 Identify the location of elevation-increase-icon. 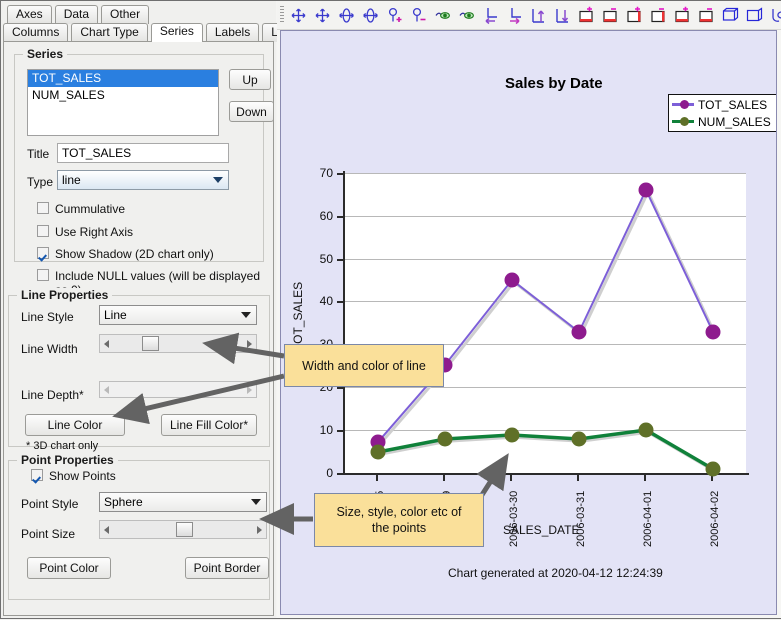
(394, 15).